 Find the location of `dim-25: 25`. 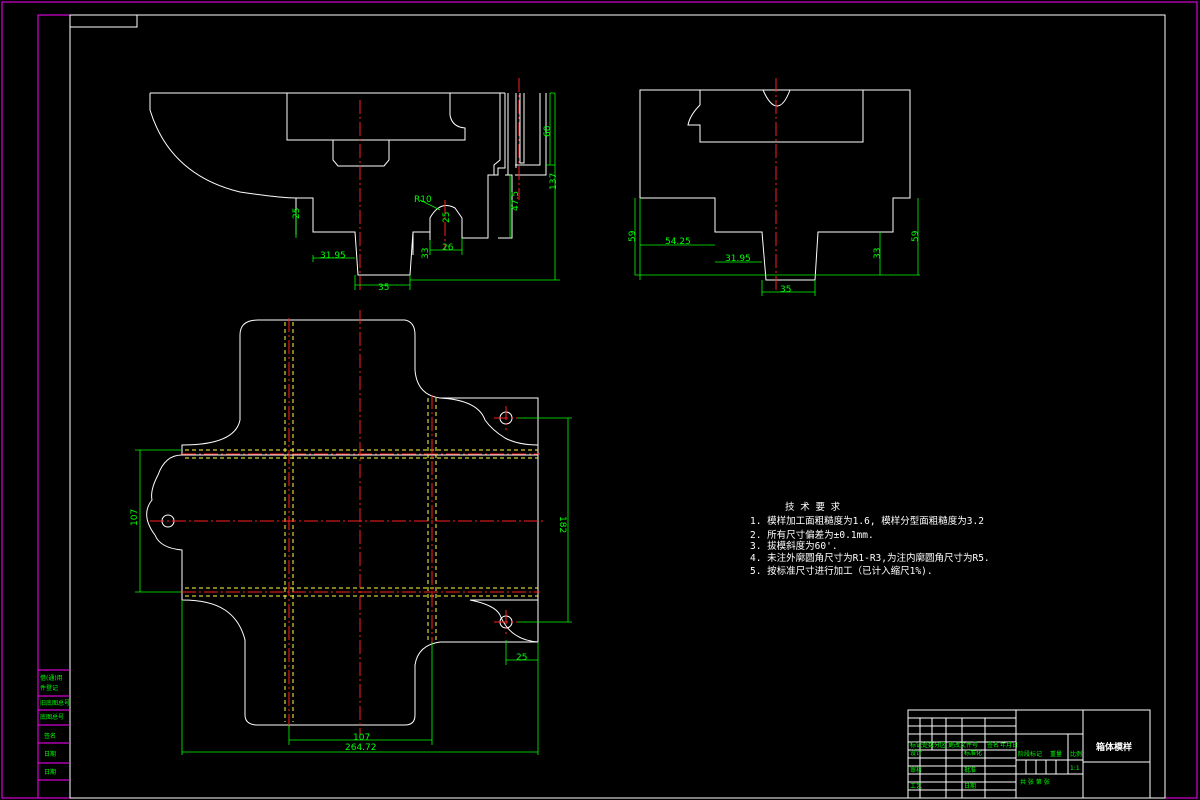

dim-25: 25 is located at coordinates (297, 213).